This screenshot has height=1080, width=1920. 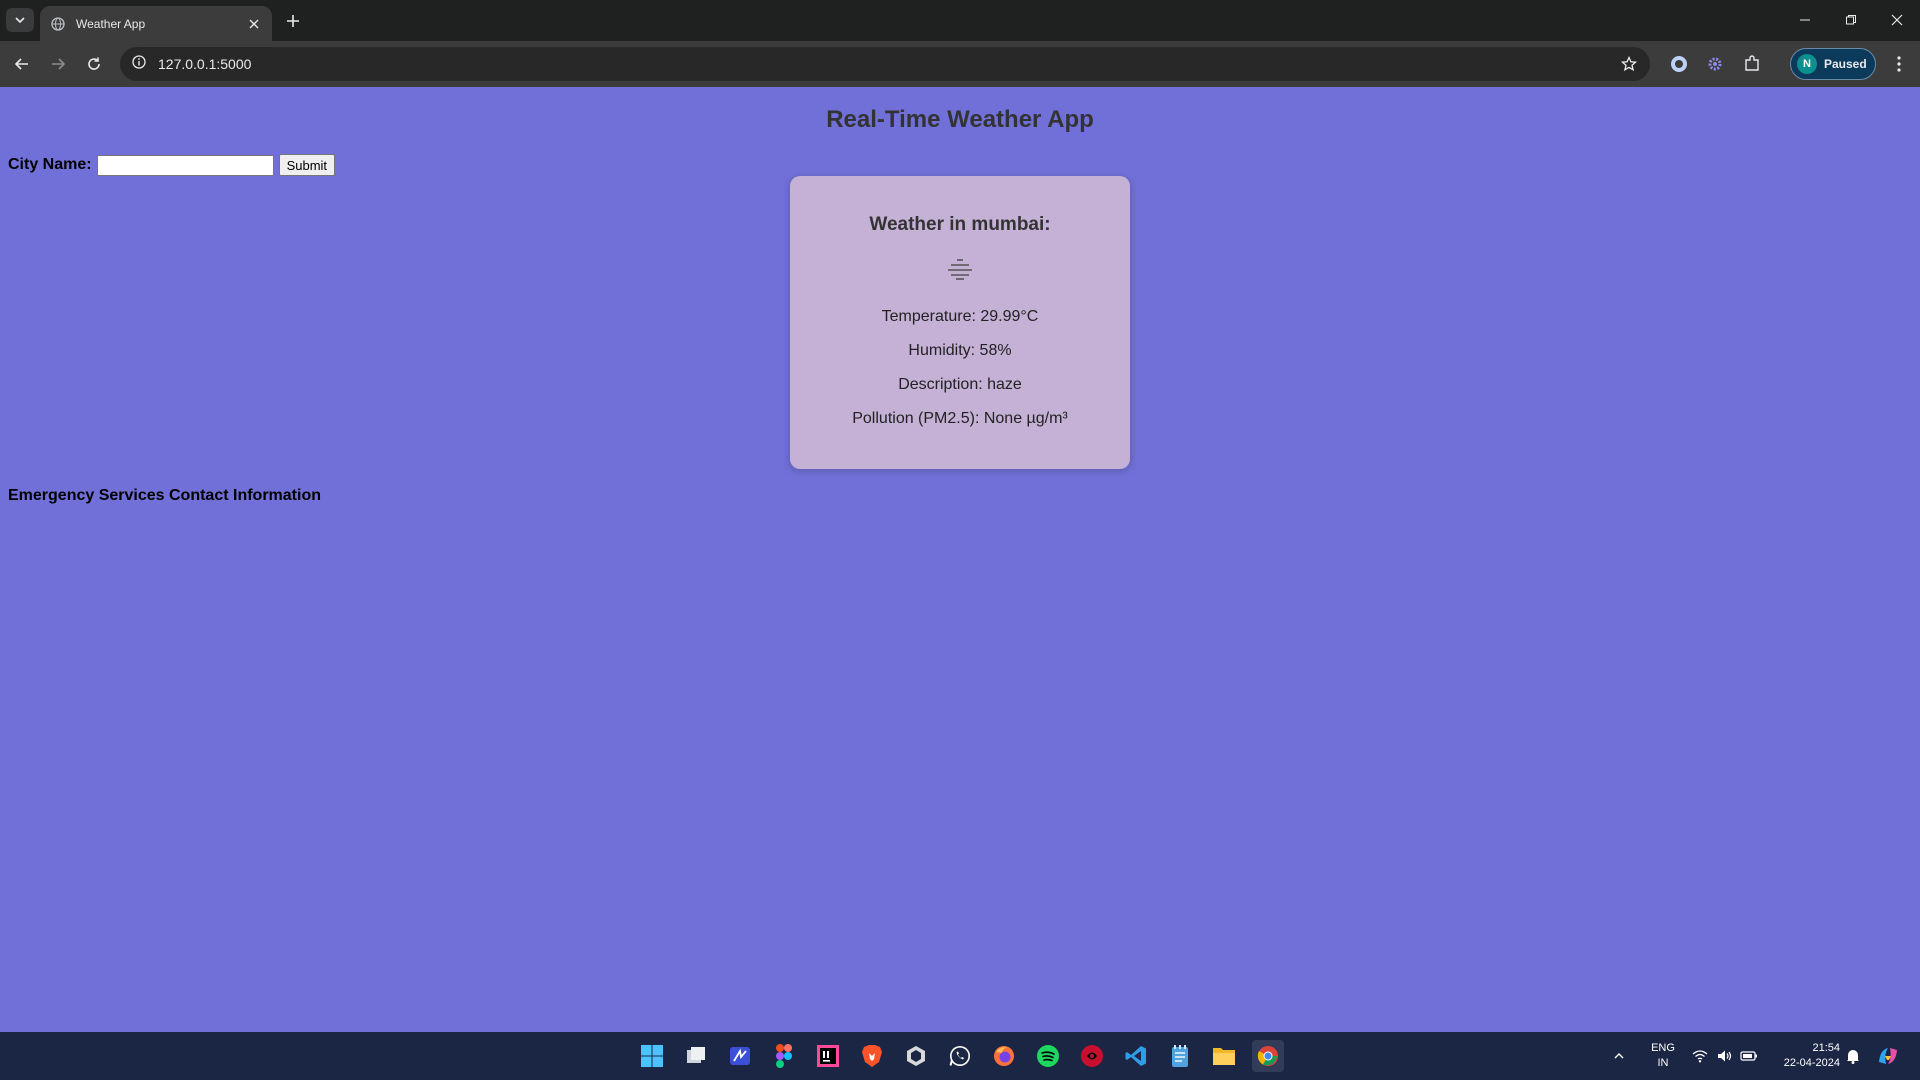 I want to click on reload-icon, so click(x=94, y=63).